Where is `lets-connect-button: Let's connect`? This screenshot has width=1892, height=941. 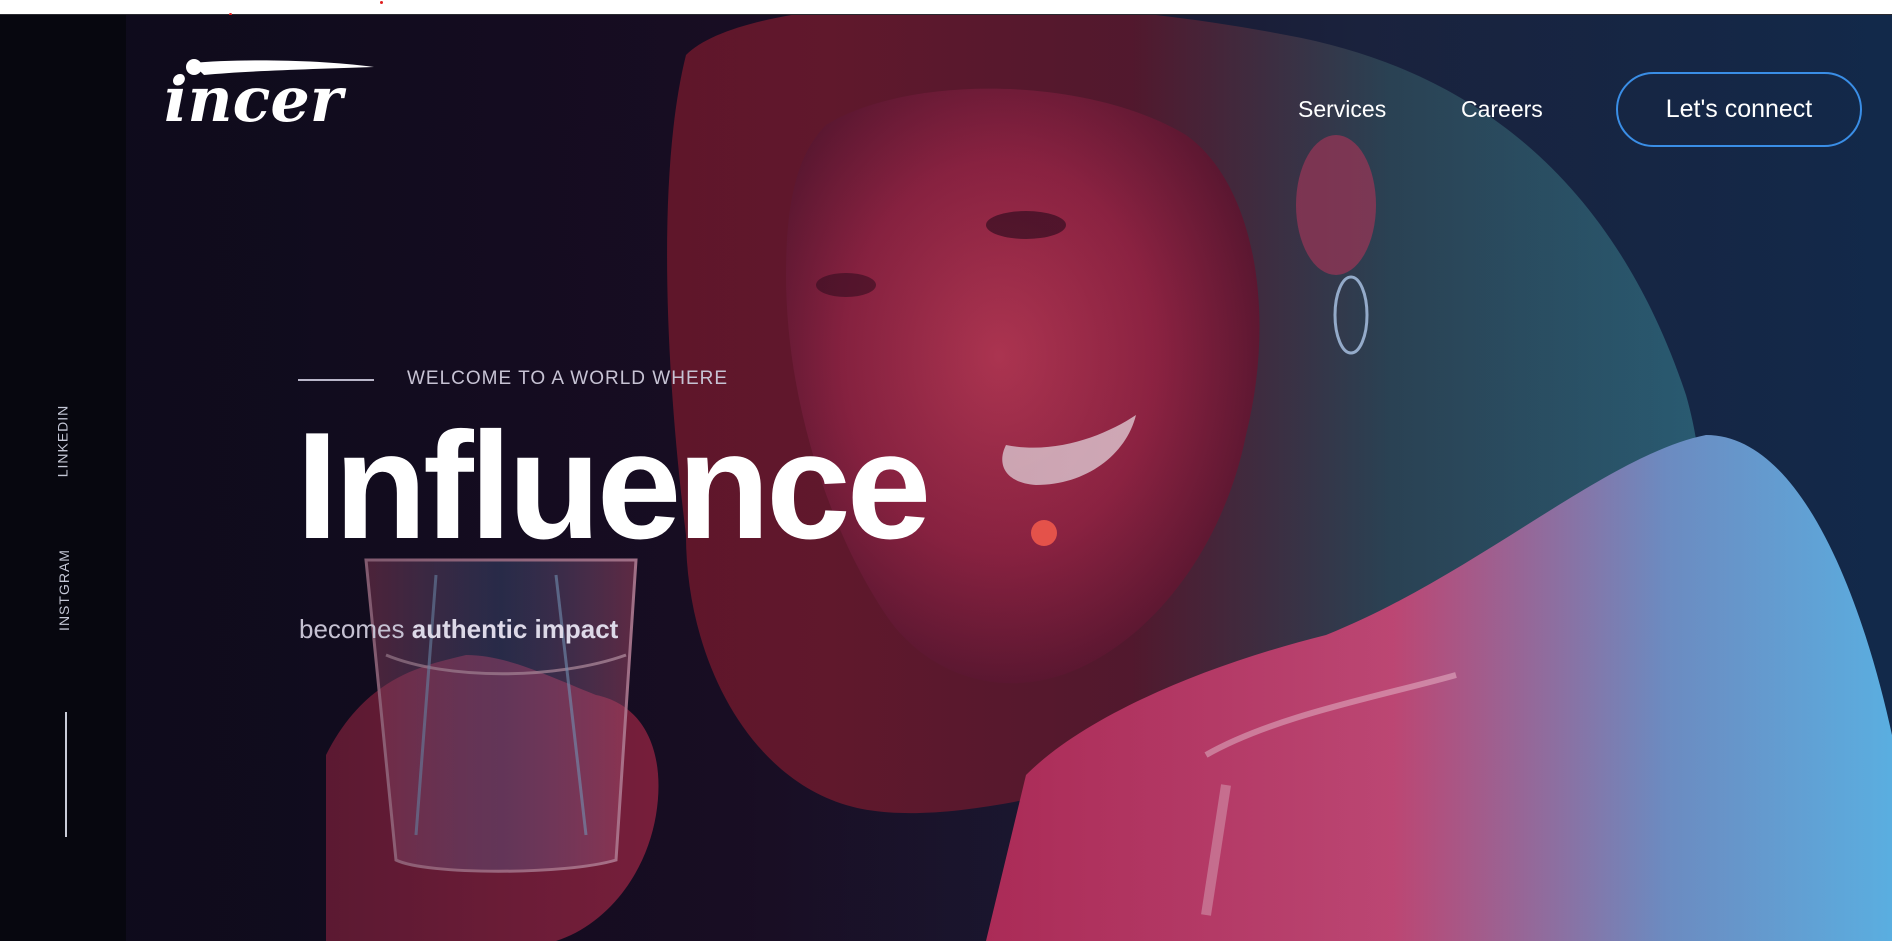
lets-connect-button: Let's connect is located at coordinates (1739, 109).